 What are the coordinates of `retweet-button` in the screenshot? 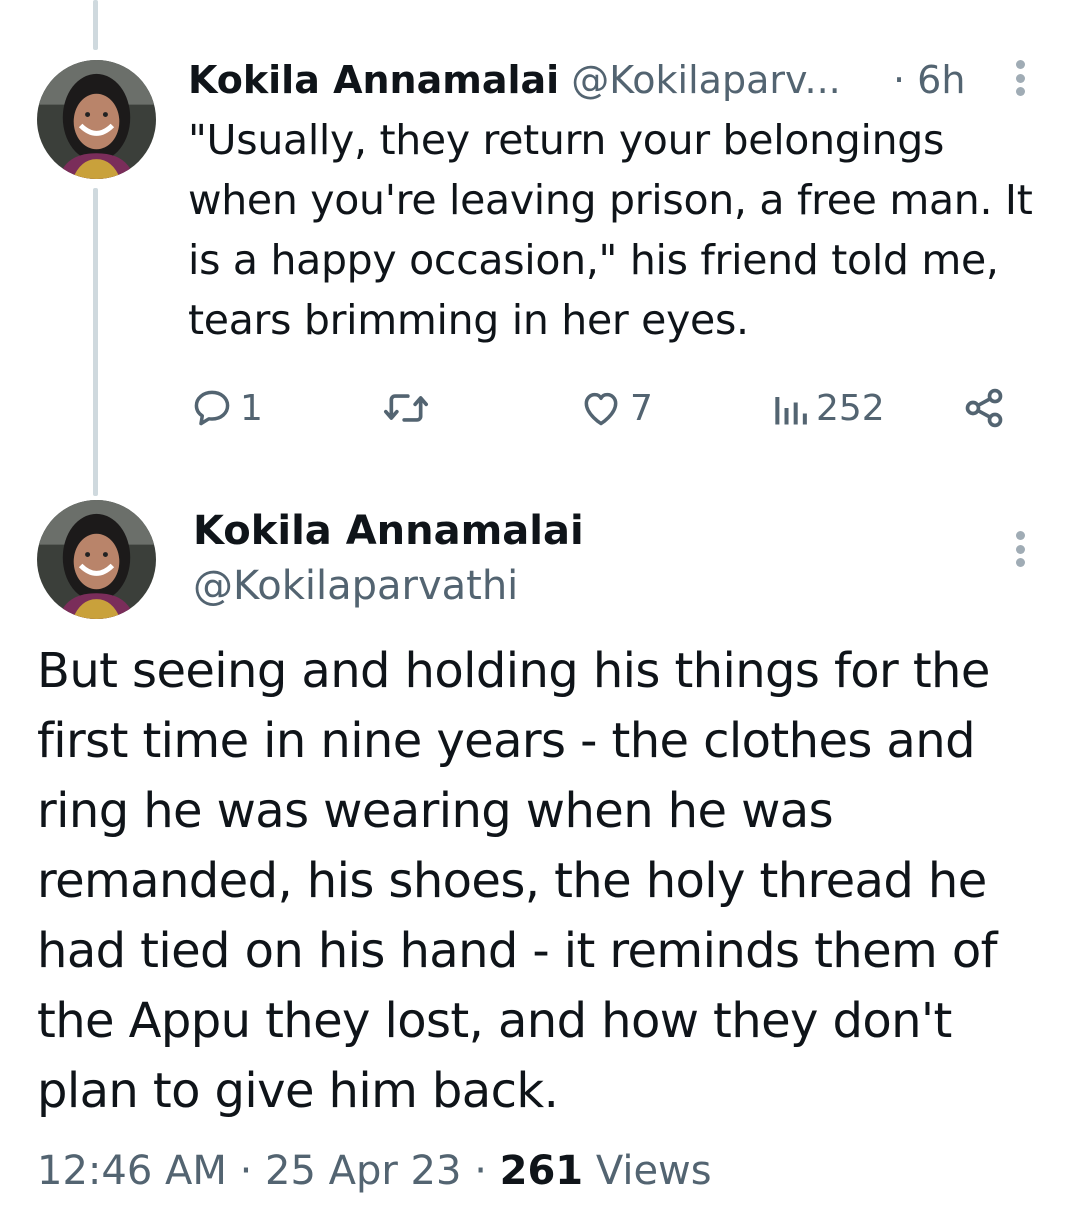 It's located at (409, 408).